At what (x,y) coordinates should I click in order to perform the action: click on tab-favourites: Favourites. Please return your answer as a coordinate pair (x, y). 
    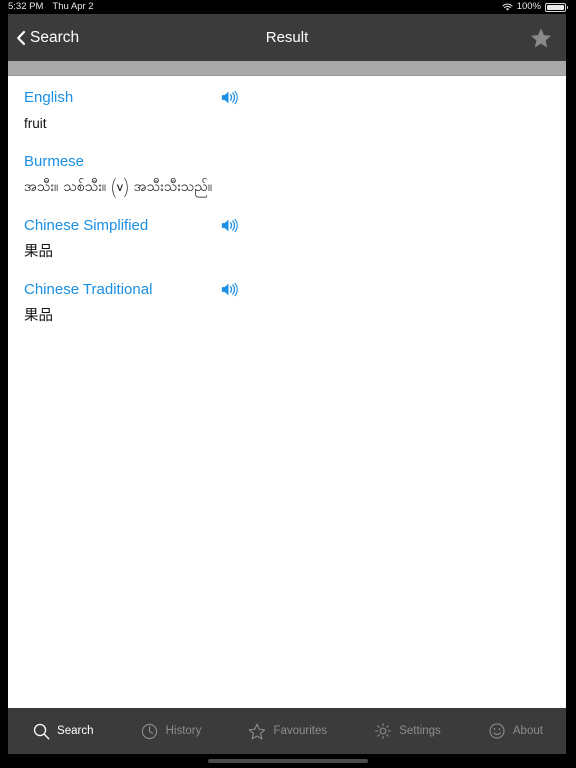
    Looking at the image, I should click on (287, 731).